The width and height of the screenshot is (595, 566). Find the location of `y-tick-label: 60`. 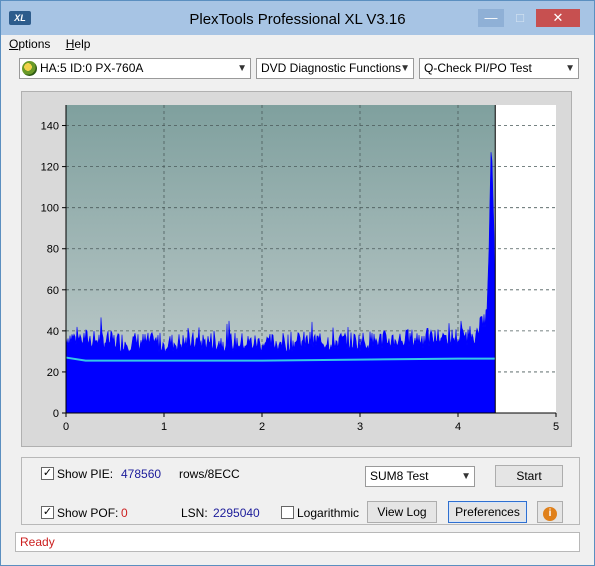

y-tick-label: 60 is located at coordinates (53, 291).